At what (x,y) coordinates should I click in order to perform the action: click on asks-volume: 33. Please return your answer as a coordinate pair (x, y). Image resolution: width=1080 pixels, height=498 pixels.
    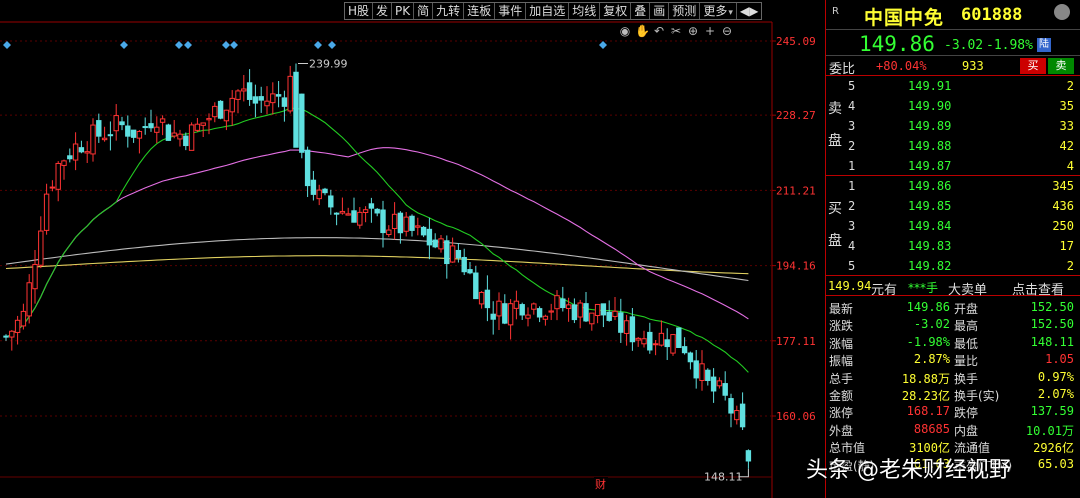
    Looking at the image, I should click on (1066, 126).